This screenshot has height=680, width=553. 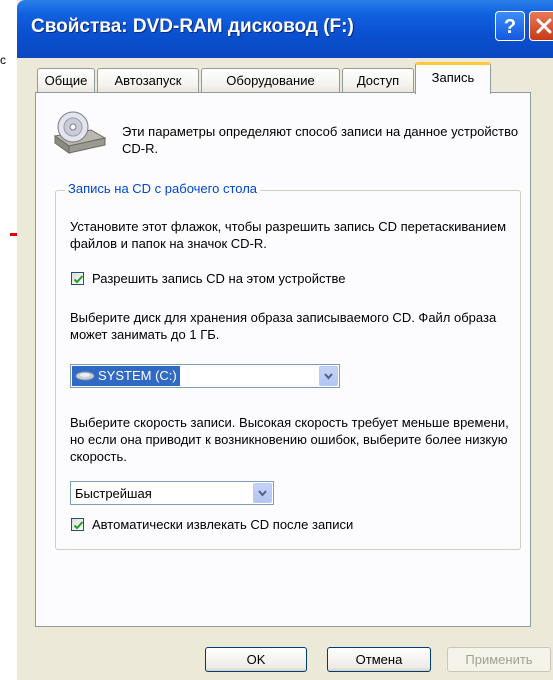 I want to click on close-button, so click(x=541, y=26).